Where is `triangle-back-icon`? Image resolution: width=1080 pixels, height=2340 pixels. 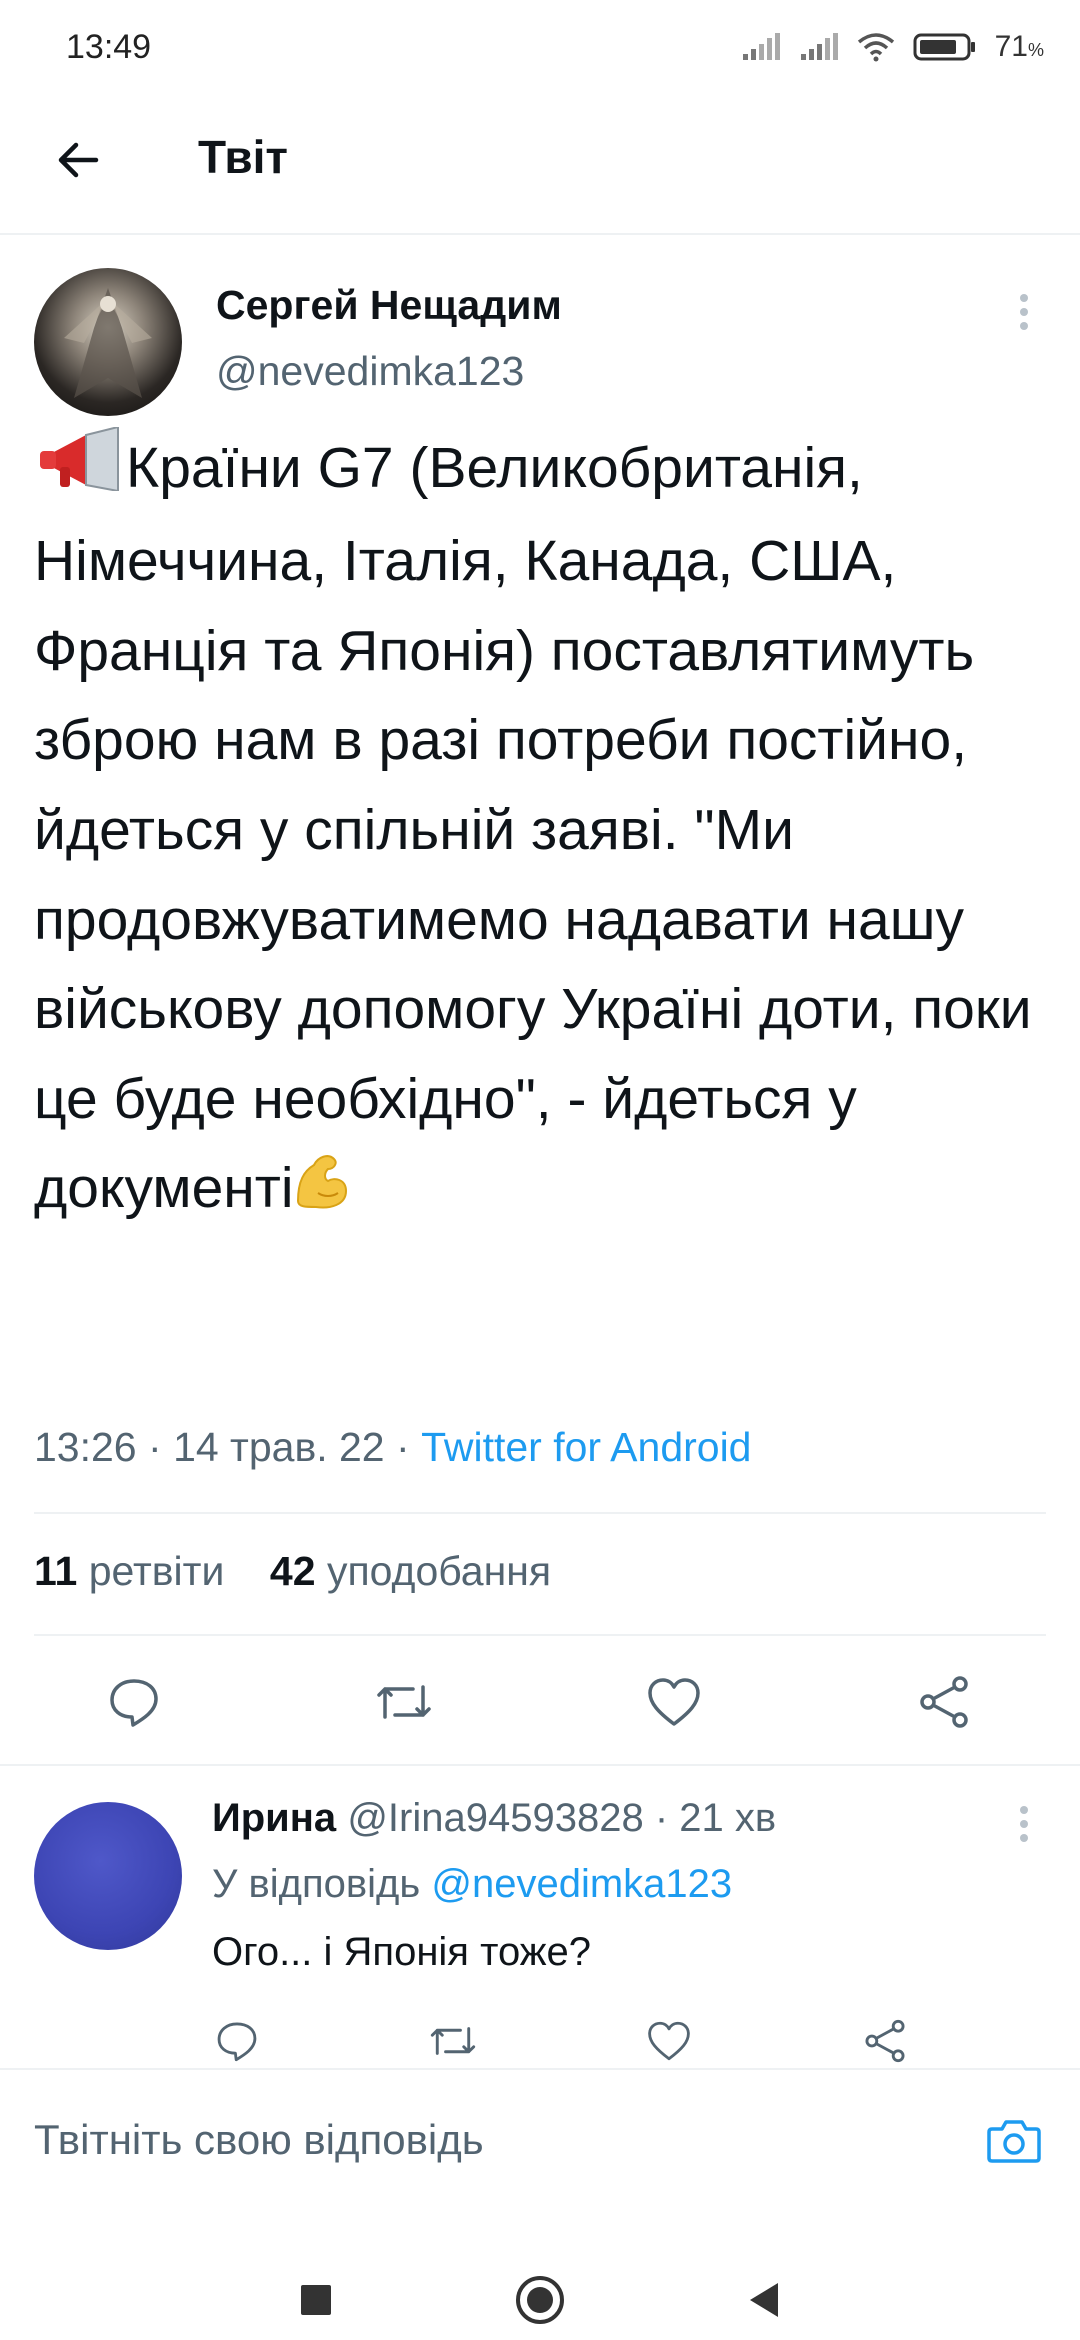
triangle-back-icon is located at coordinates (764, 2300).